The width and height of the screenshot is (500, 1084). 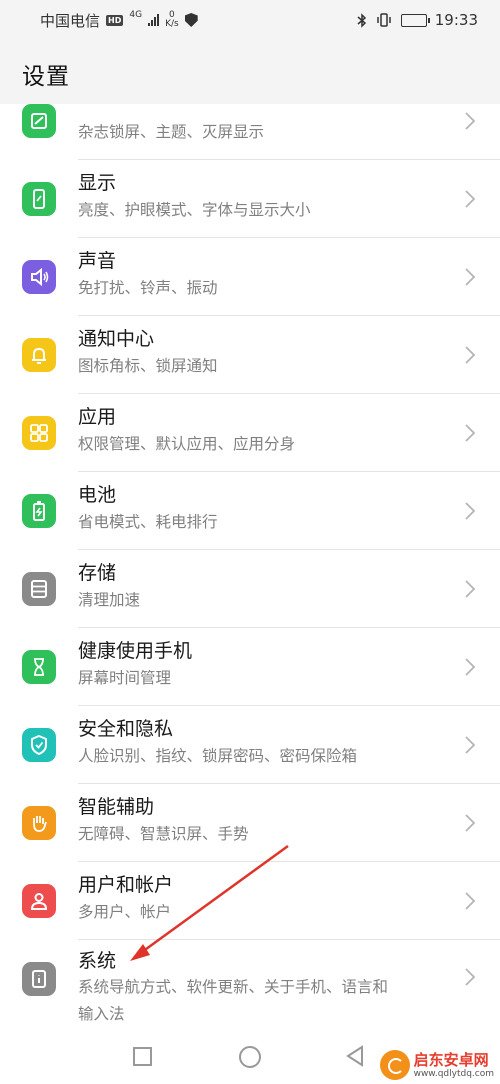 I want to click on clock: 19:33, so click(x=456, y=20).